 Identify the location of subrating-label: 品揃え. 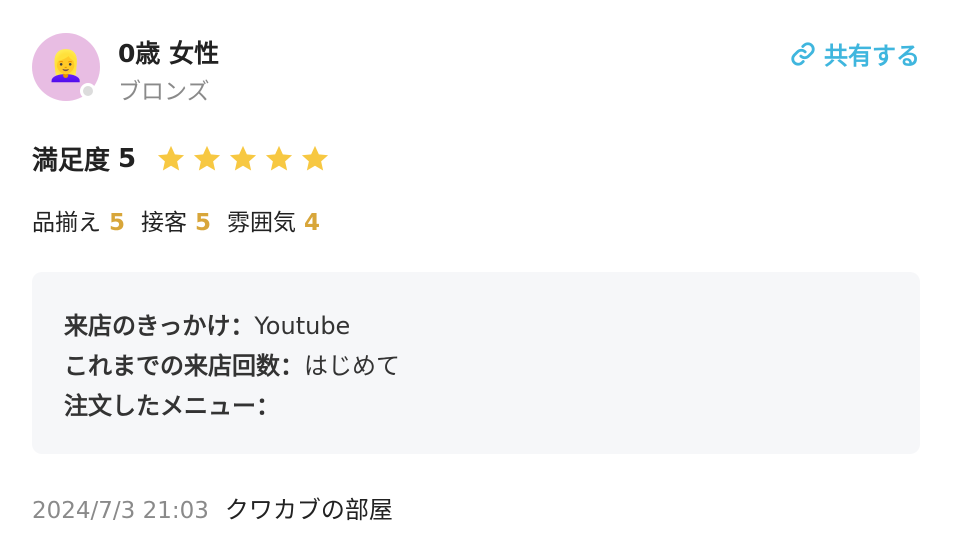
(66, 223).